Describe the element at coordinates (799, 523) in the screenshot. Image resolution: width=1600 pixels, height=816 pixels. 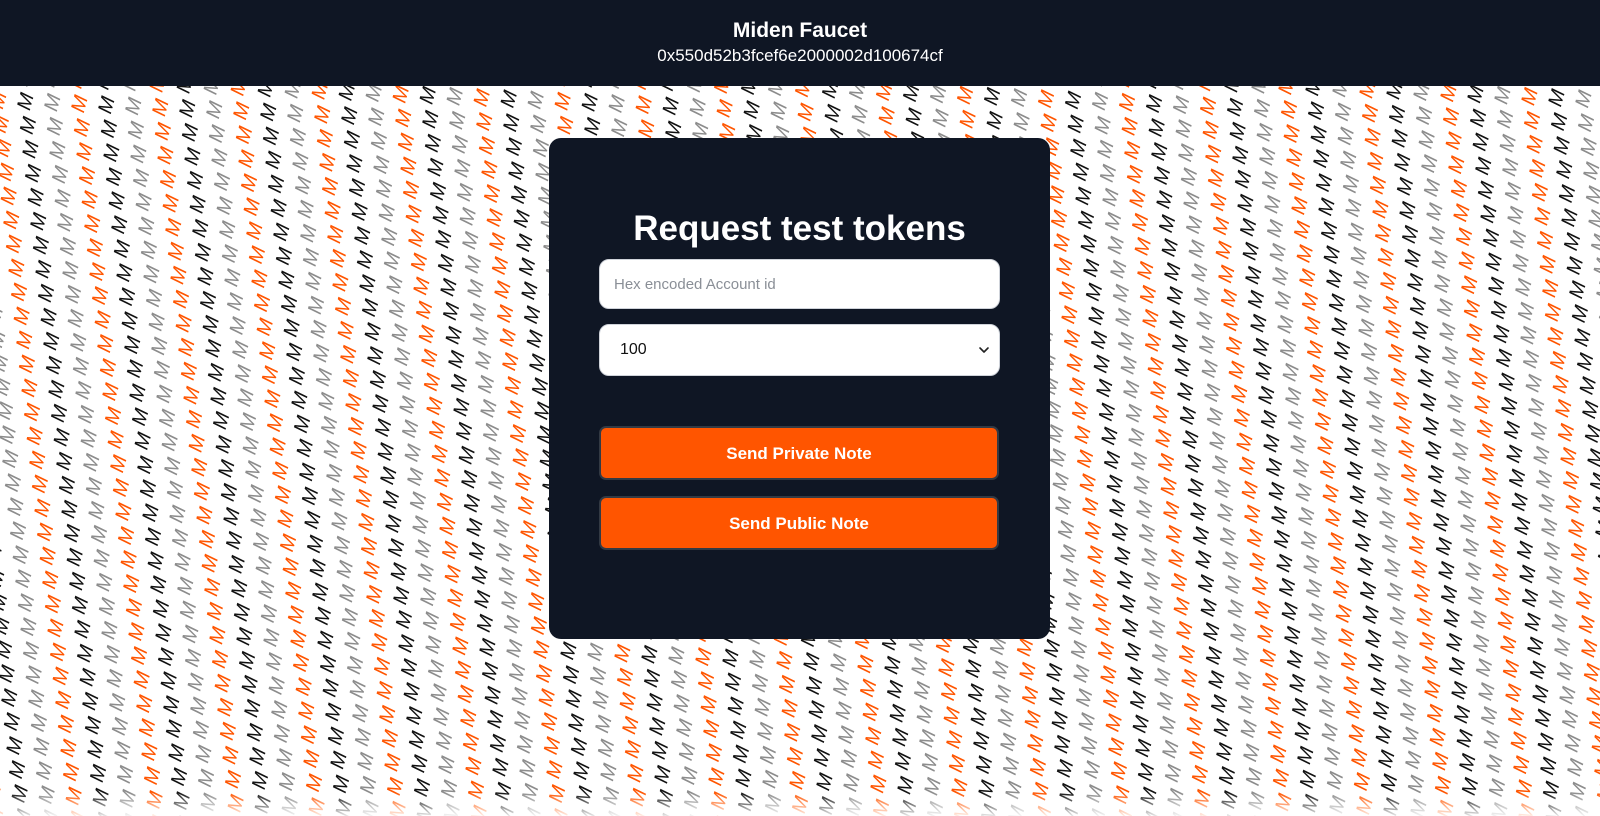
I see `send-public-note-button: Send Public Note` at that location.